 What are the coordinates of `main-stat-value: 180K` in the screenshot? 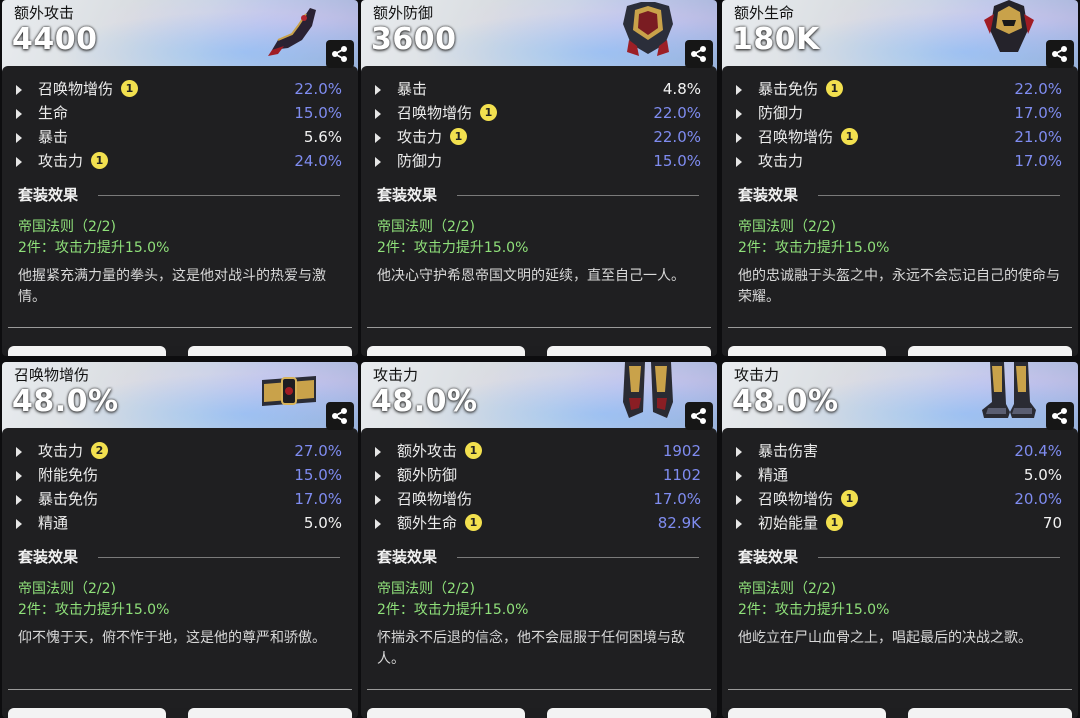 It's located at (776, 39).